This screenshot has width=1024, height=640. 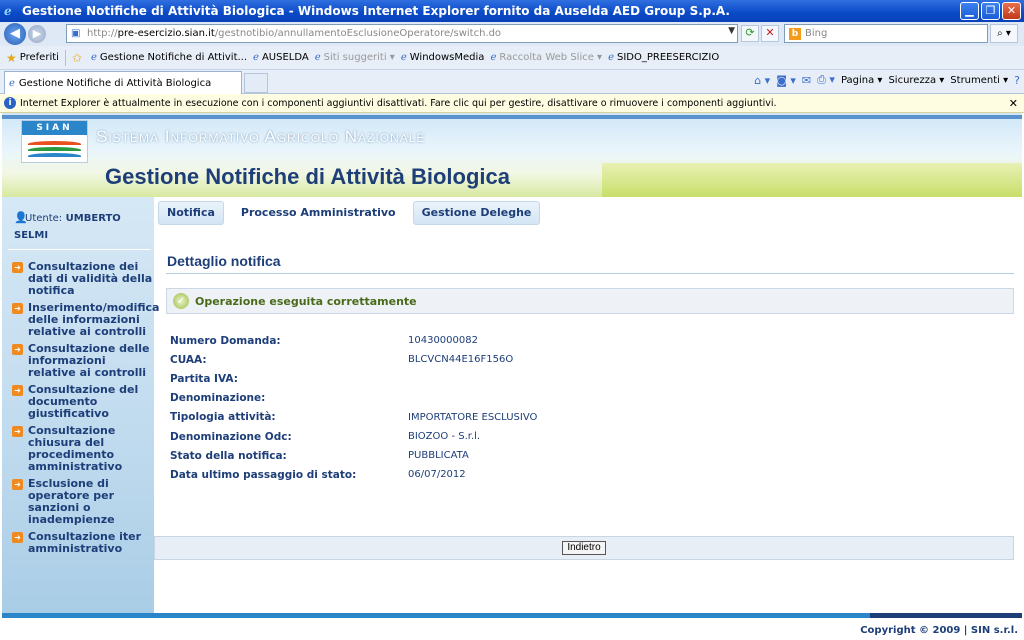 I want to click on search-placeholder: Bing, so click(x=816, y=33).